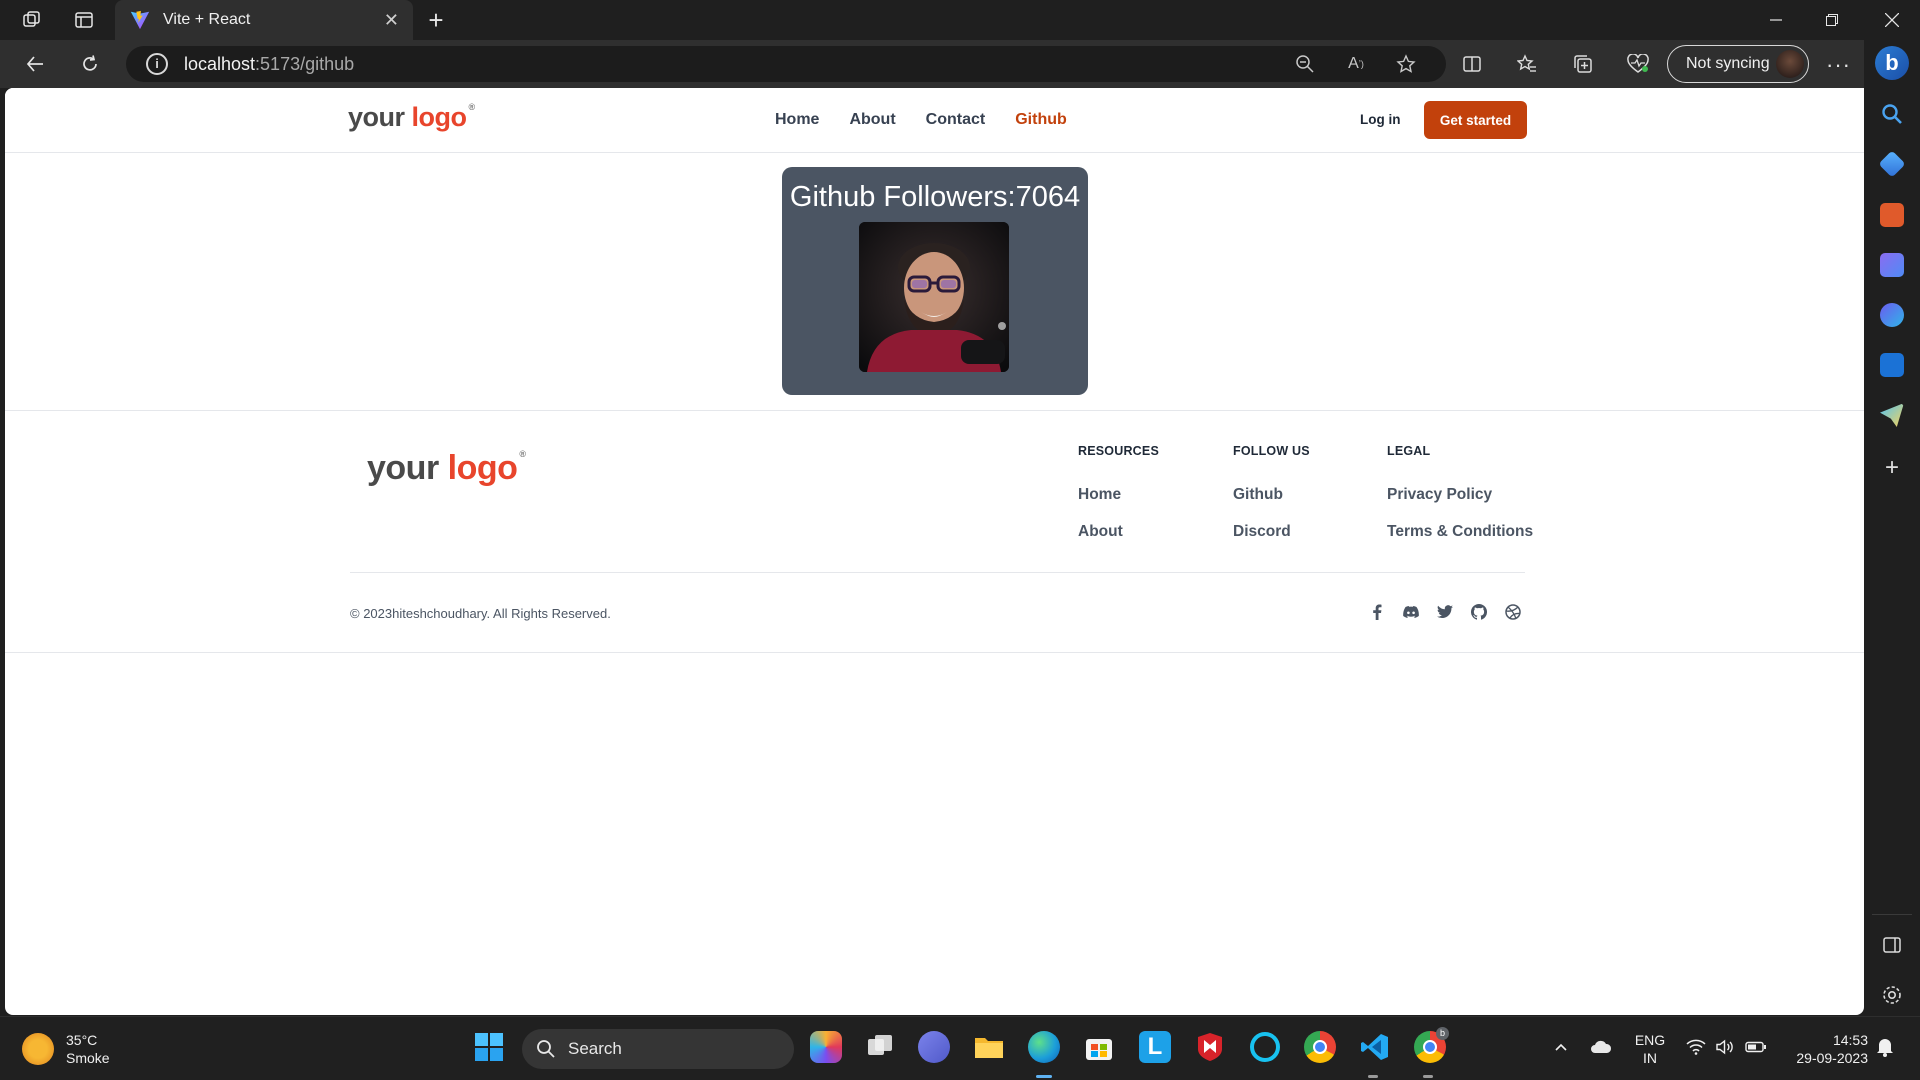 Image resolution: width=1920 pixels, height=1080 pixels. Describe the element at coordinates (1725, 1049) in the screenshot. I see `volume-icon` at that location.